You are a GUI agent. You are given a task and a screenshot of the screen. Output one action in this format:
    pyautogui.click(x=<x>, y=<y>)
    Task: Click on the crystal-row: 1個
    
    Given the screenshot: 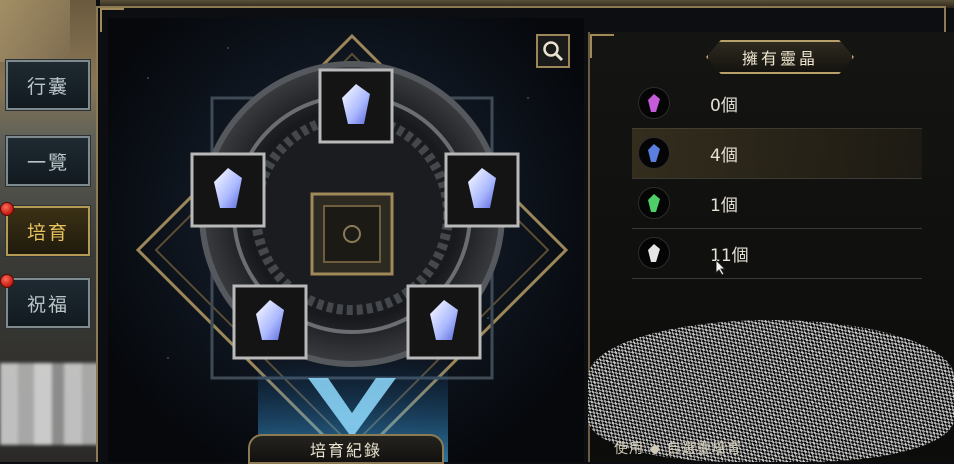 What is the action you would take?
    pyautogui.click(x=777, y=203)
    